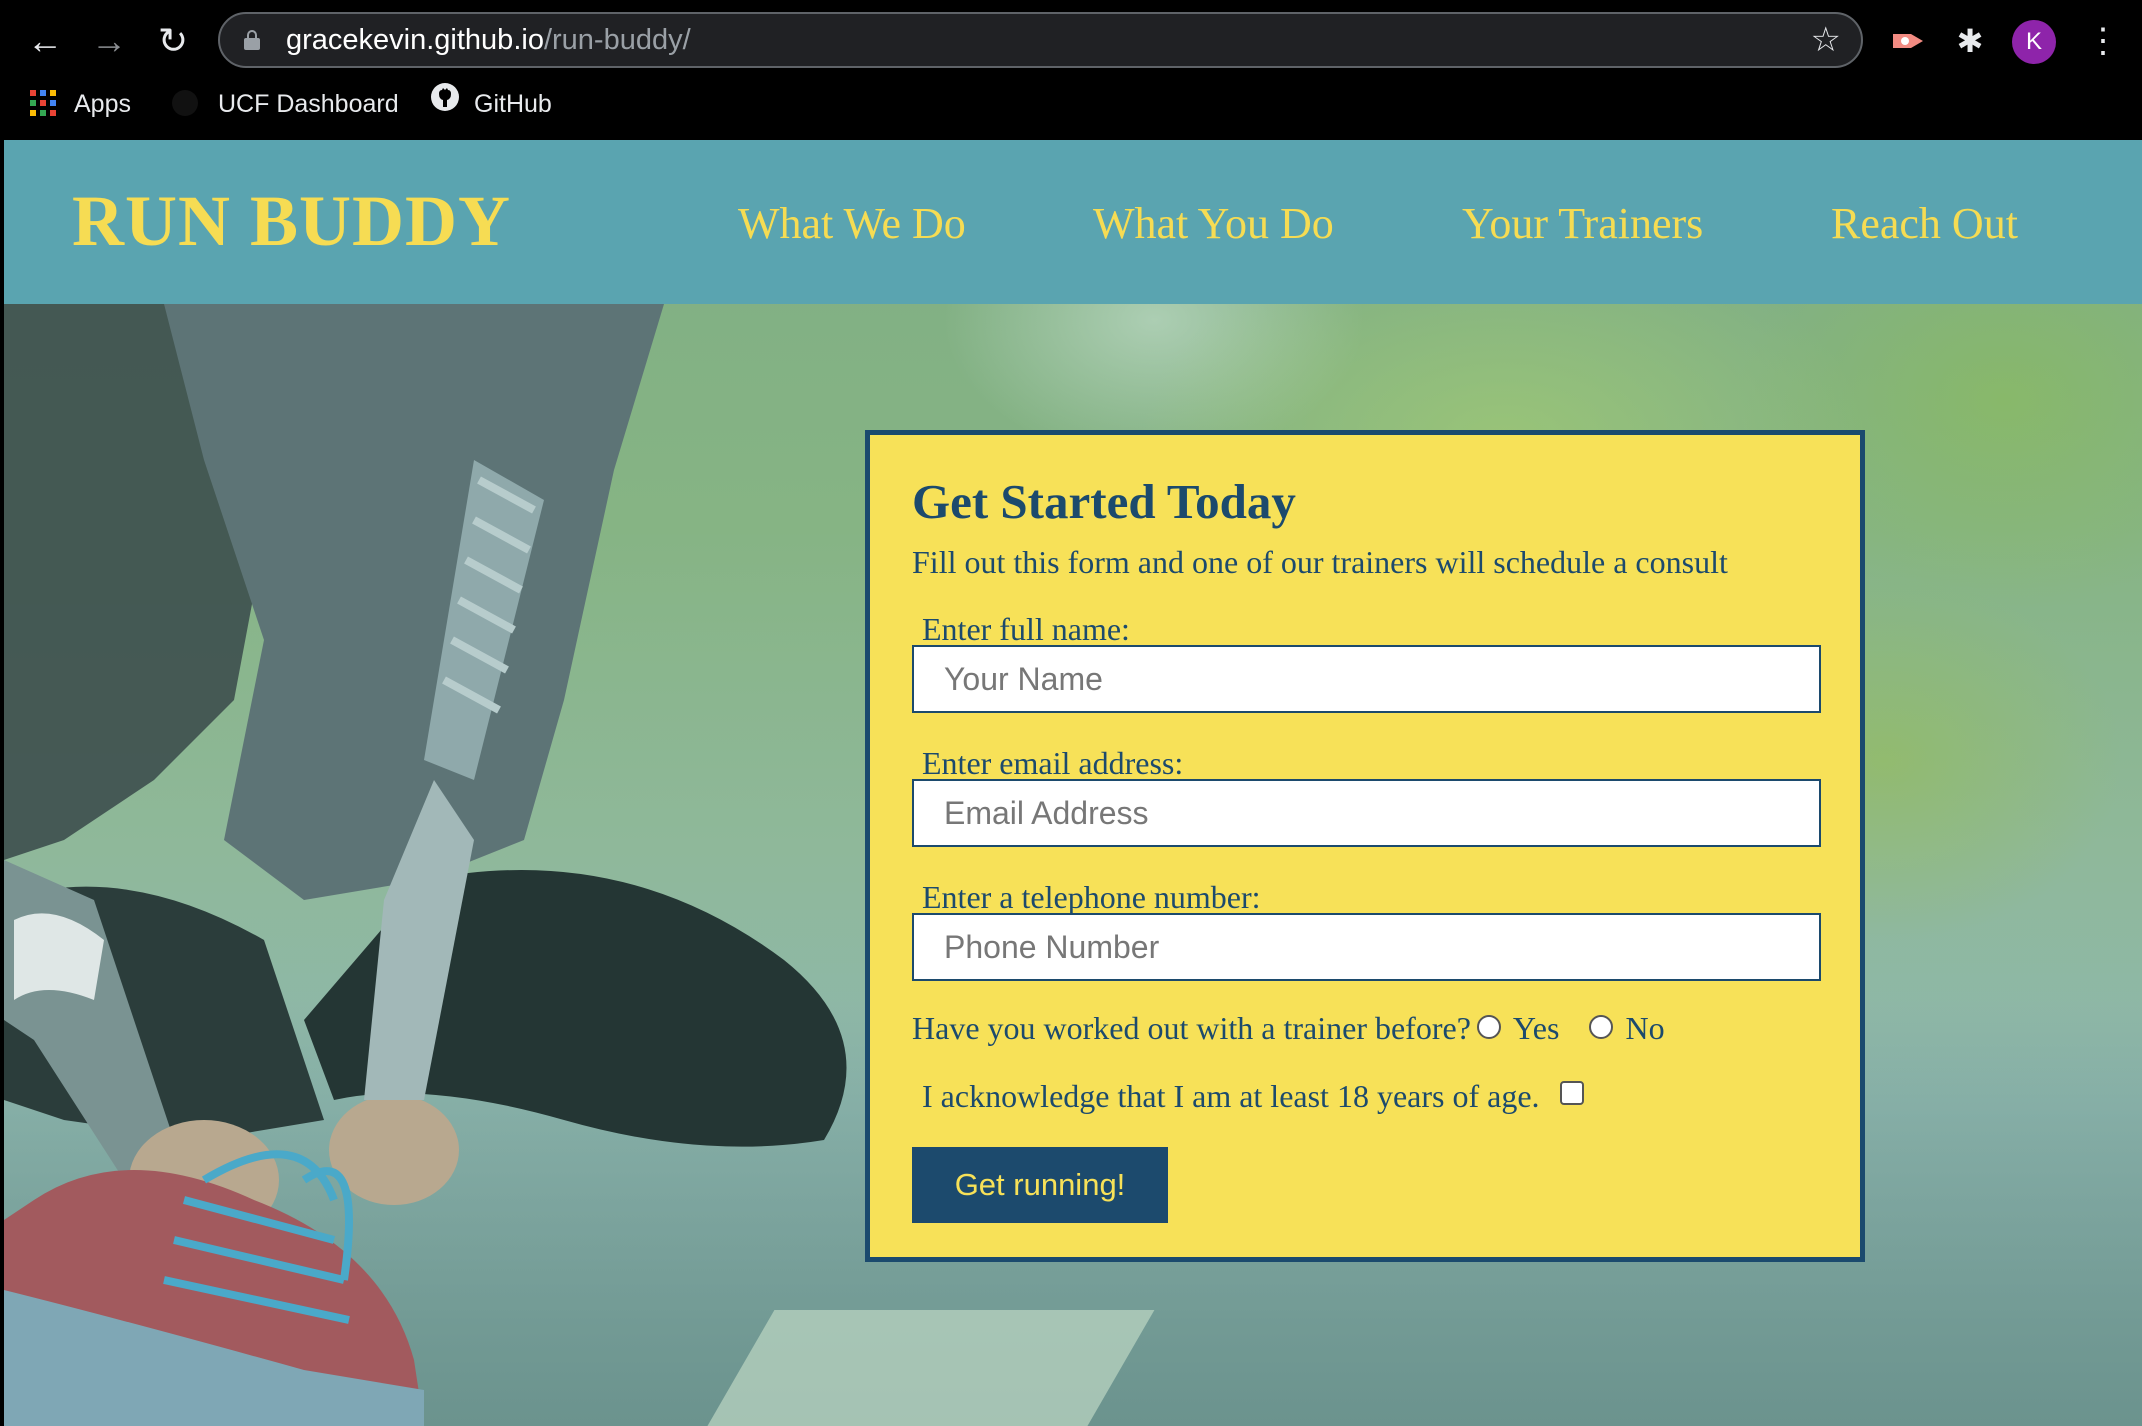 The width and height of the screenshot is (2142, 1426). I want to click on trainer-yes-radio, so click(1488, 1026).